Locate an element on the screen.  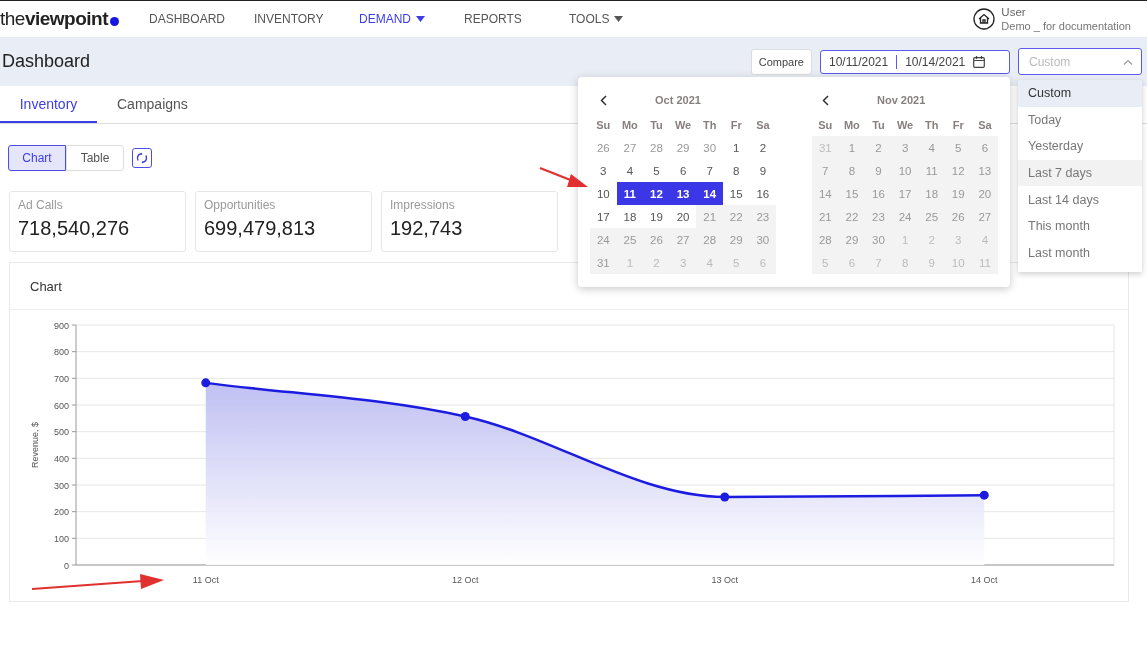
y-tick-label: 900 is located at coordinates (61, 325).